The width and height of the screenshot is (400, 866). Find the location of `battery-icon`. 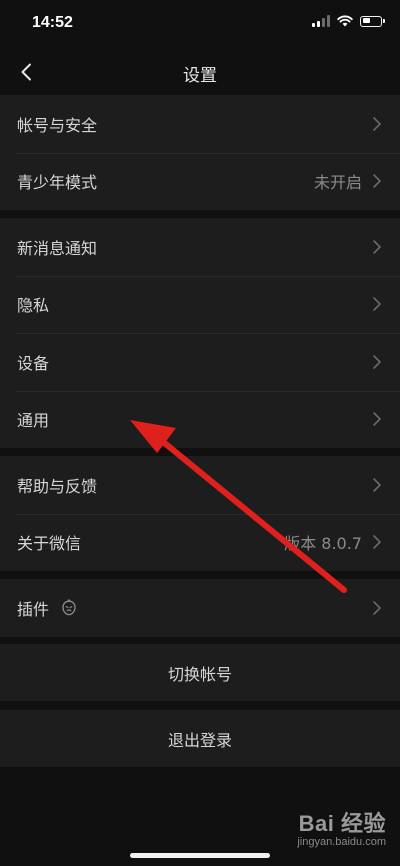

battery-icon is located at coordinates (372, 21).